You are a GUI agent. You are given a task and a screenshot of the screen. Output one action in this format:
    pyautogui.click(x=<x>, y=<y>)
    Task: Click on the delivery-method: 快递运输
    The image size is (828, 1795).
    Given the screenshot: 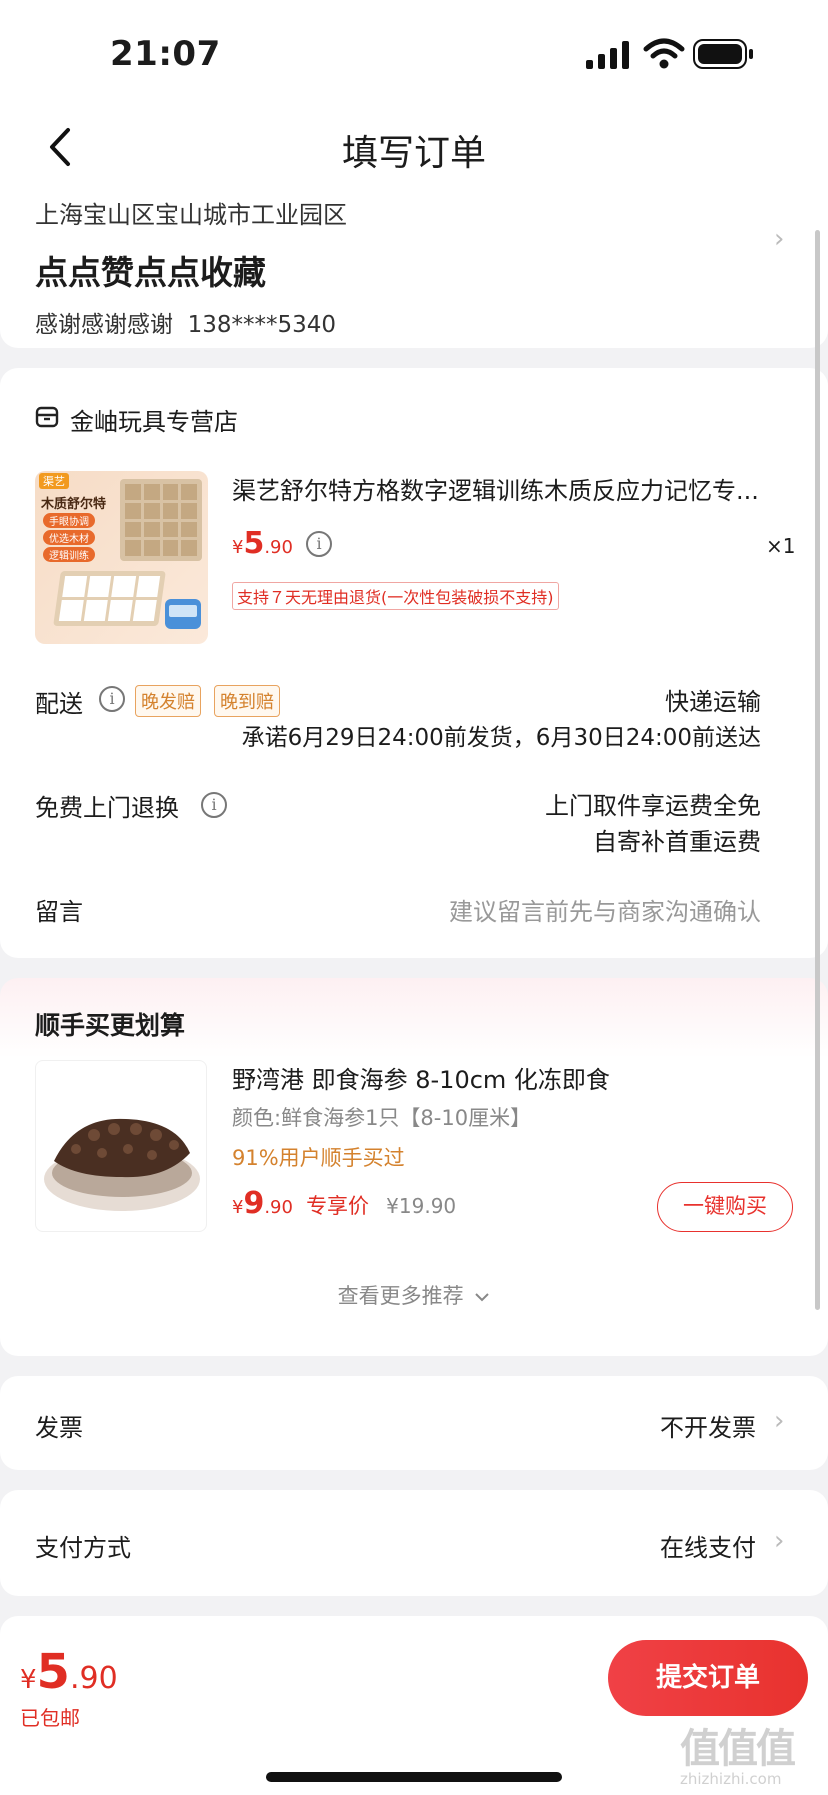 What is the action you would take?
    pyautogui.click(x=713, y=702)
    